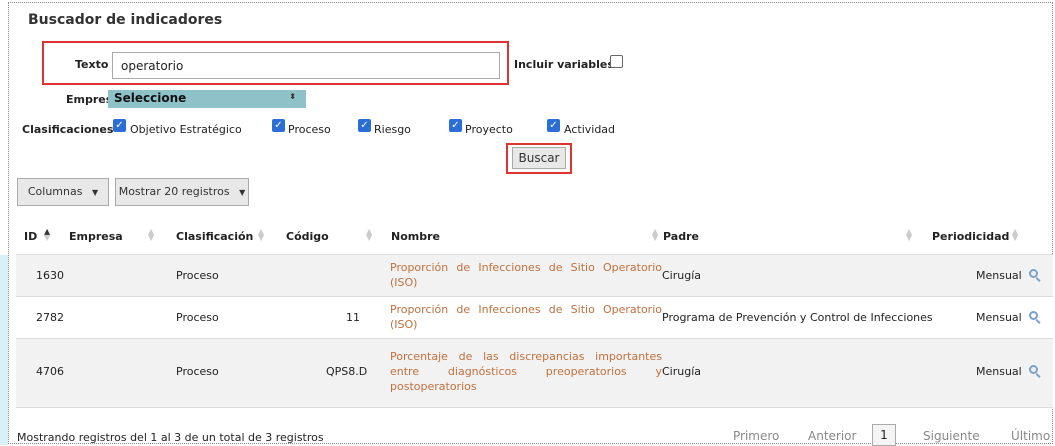 The height and width of the screenshot is (446, 1055). Describe the element at coordinates (681, 236) in the screenshot. I see `header-padre: Padre` at that location.